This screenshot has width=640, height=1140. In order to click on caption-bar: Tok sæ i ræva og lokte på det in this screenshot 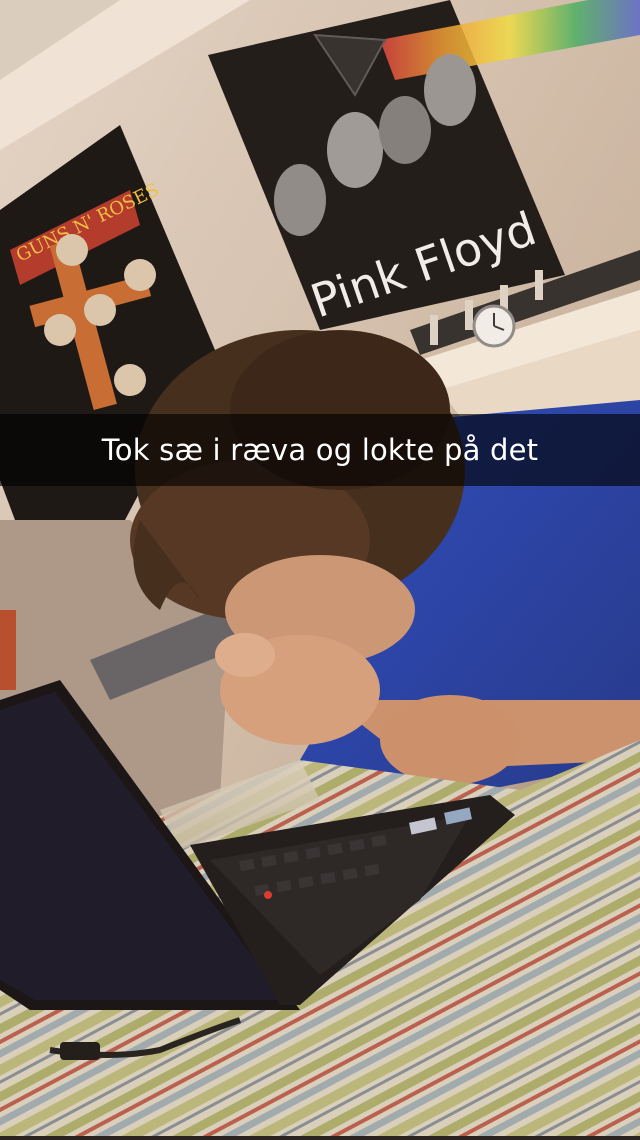, I will do `click(320, 450)`.